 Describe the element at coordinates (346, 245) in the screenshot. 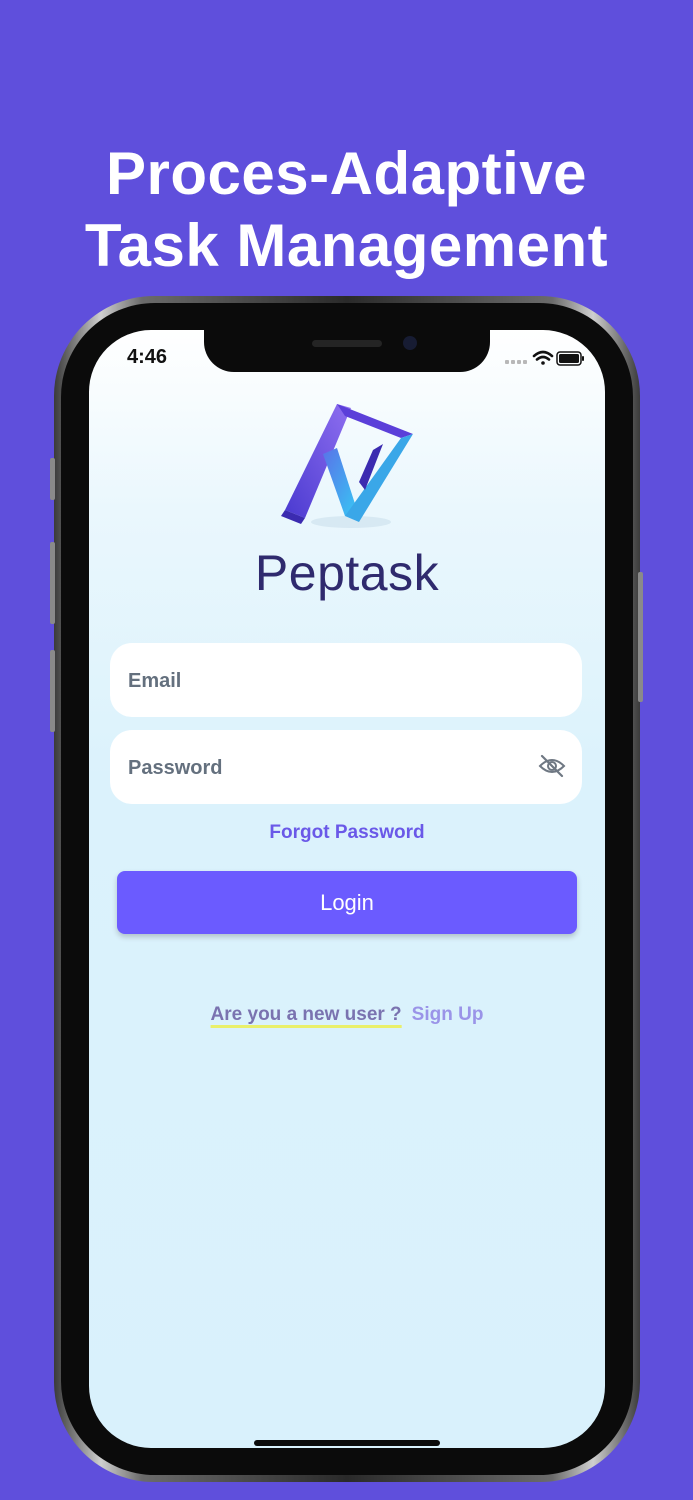

I see `headline-line-2: Task Management` at that location.